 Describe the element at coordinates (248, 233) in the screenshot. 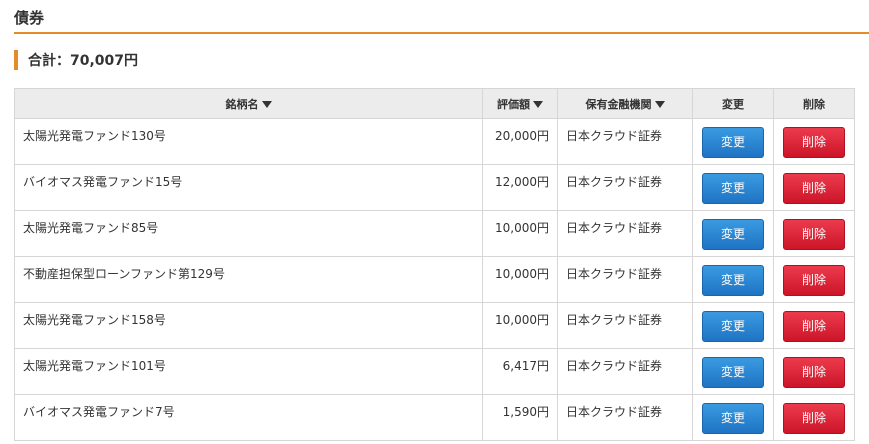

I see `holding-name: 太陽光発電ファンド85号` at that location.